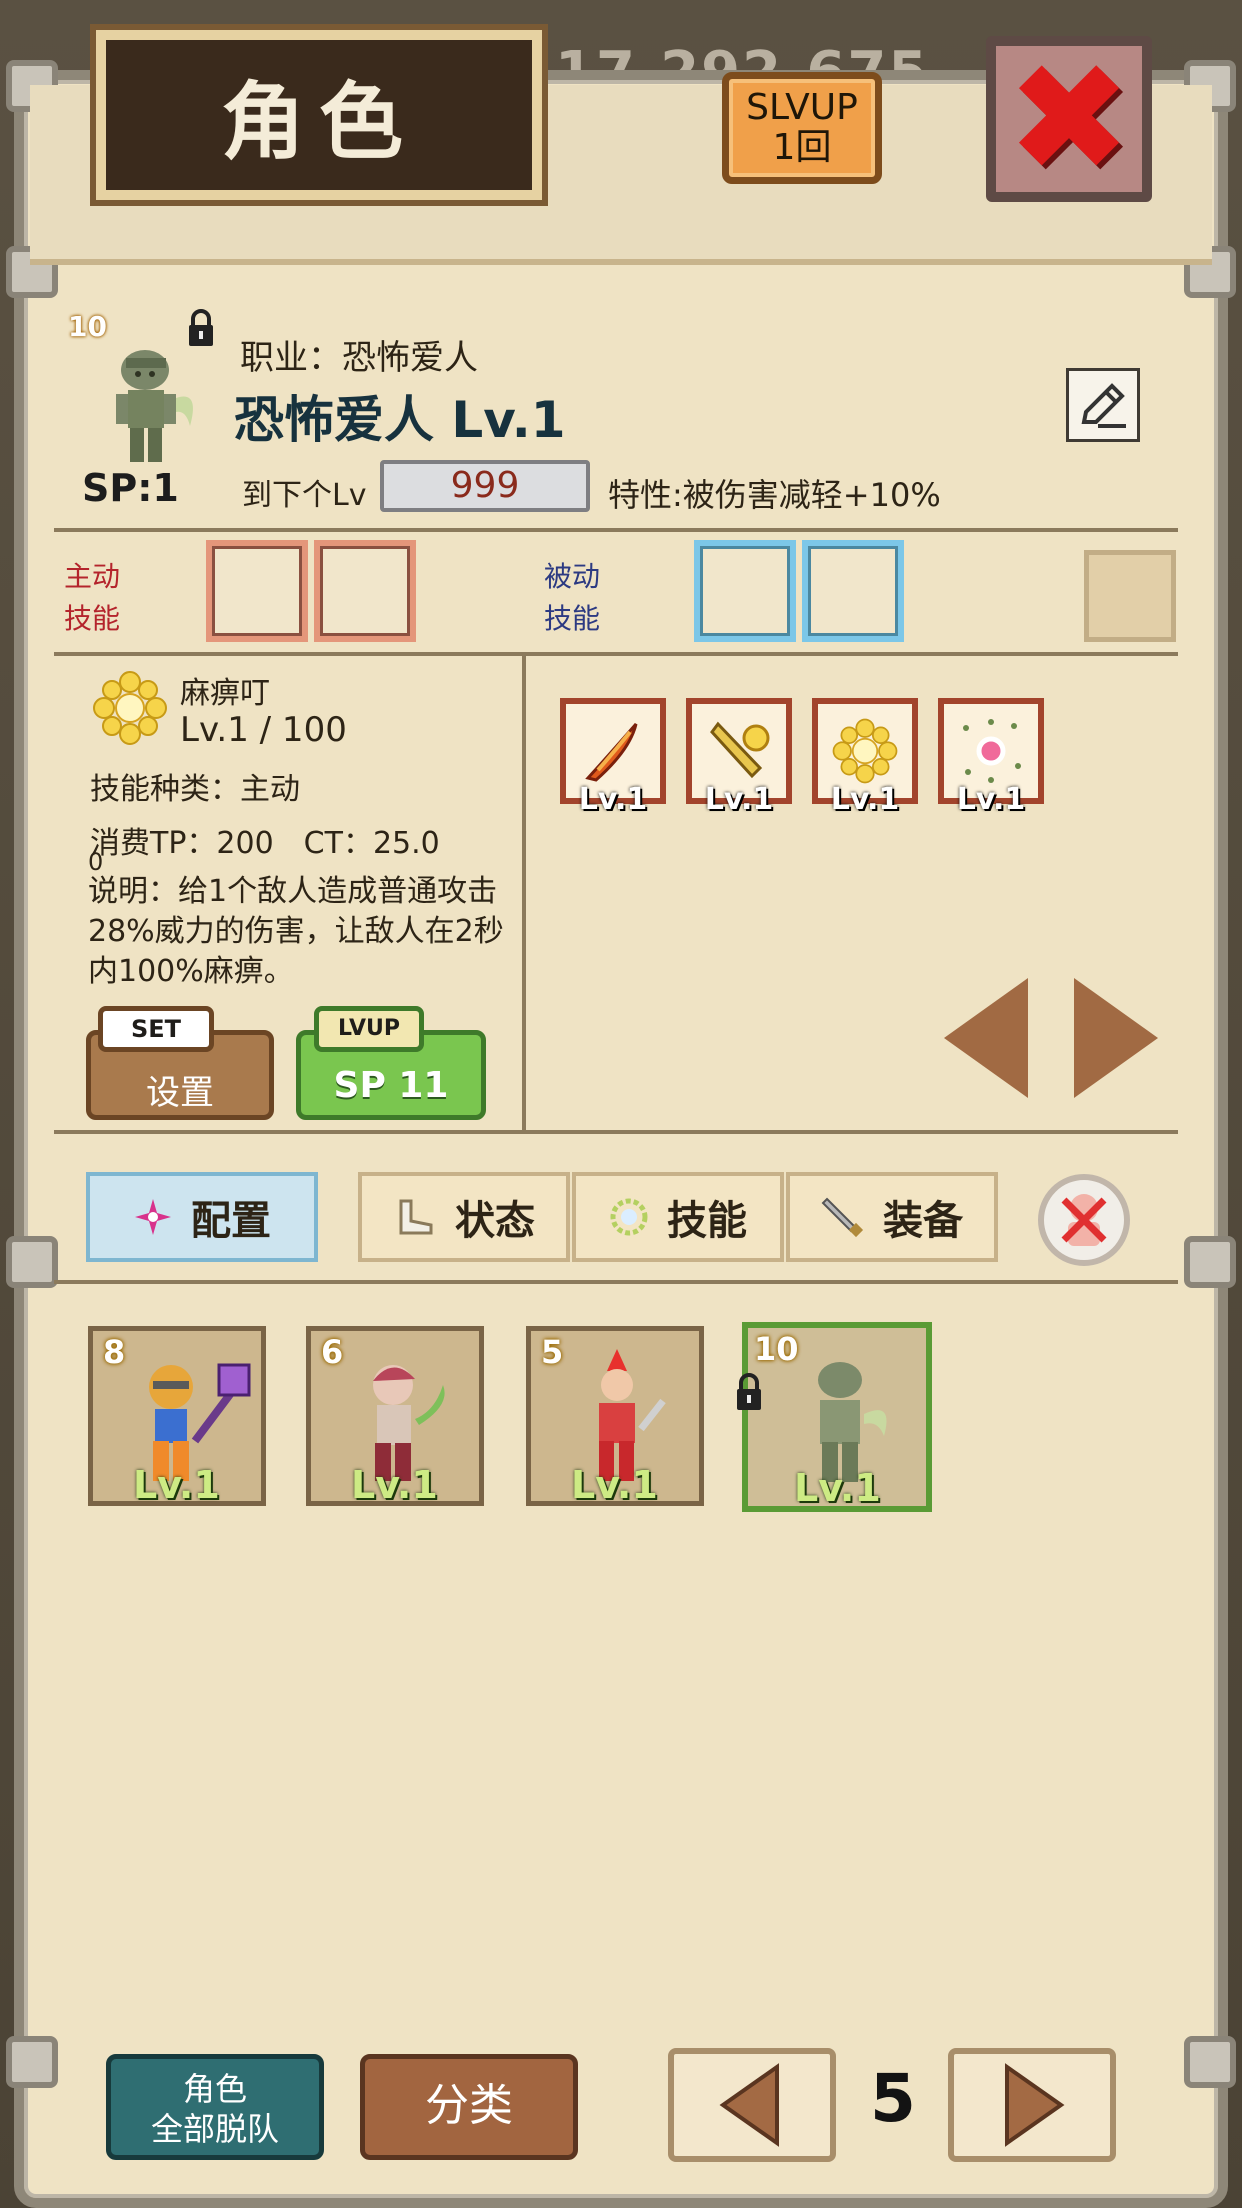  I want to click on passive-label-line2: 技能, so click(572, 618).